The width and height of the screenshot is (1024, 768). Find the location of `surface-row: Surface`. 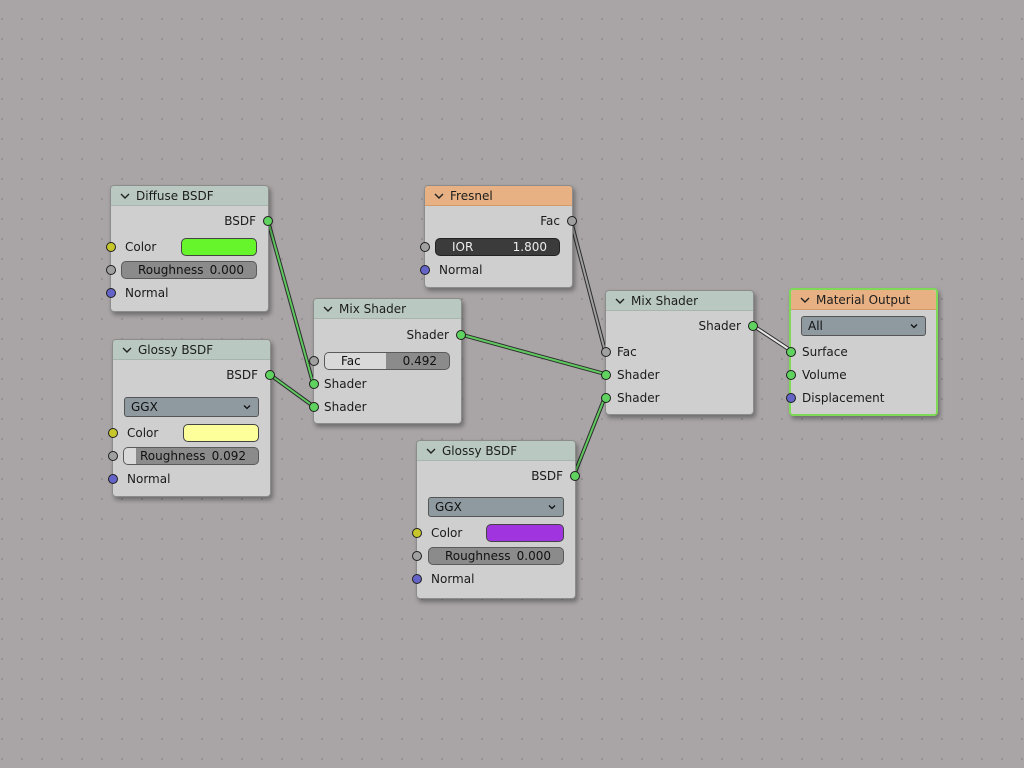

surface-row: Surface is located at coordinates (861, 352).